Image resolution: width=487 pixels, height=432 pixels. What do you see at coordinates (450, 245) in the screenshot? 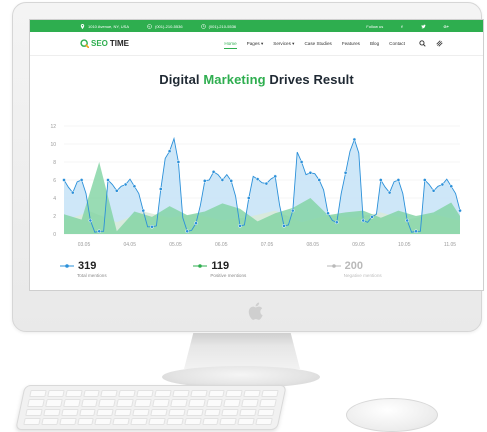
I see `x-tick-label: 11.05` at bounding box center [450, 245].